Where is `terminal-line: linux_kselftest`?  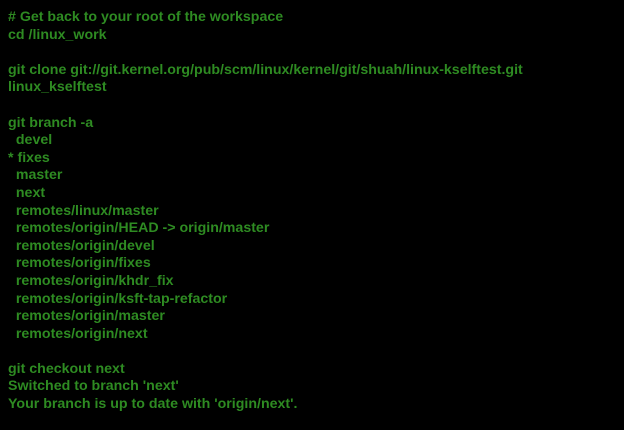
terminal-line: linux_kselftest is located at coordinates (57, 87).